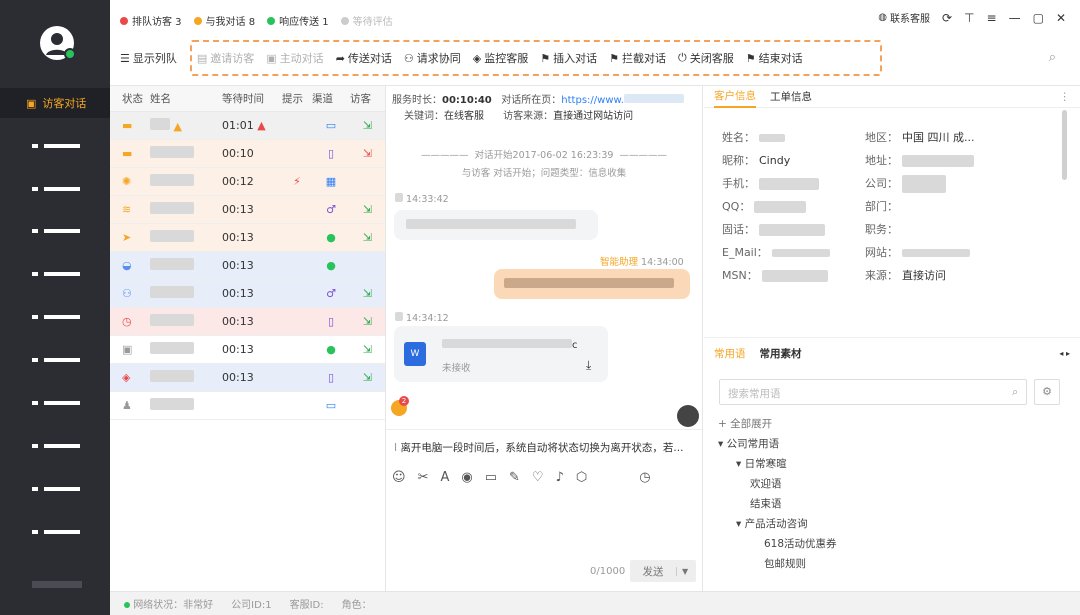  Describe the element at coordinates (148, 58) in the screenshot. I see `show-queue-button: ☰ 显示列队` at that location.